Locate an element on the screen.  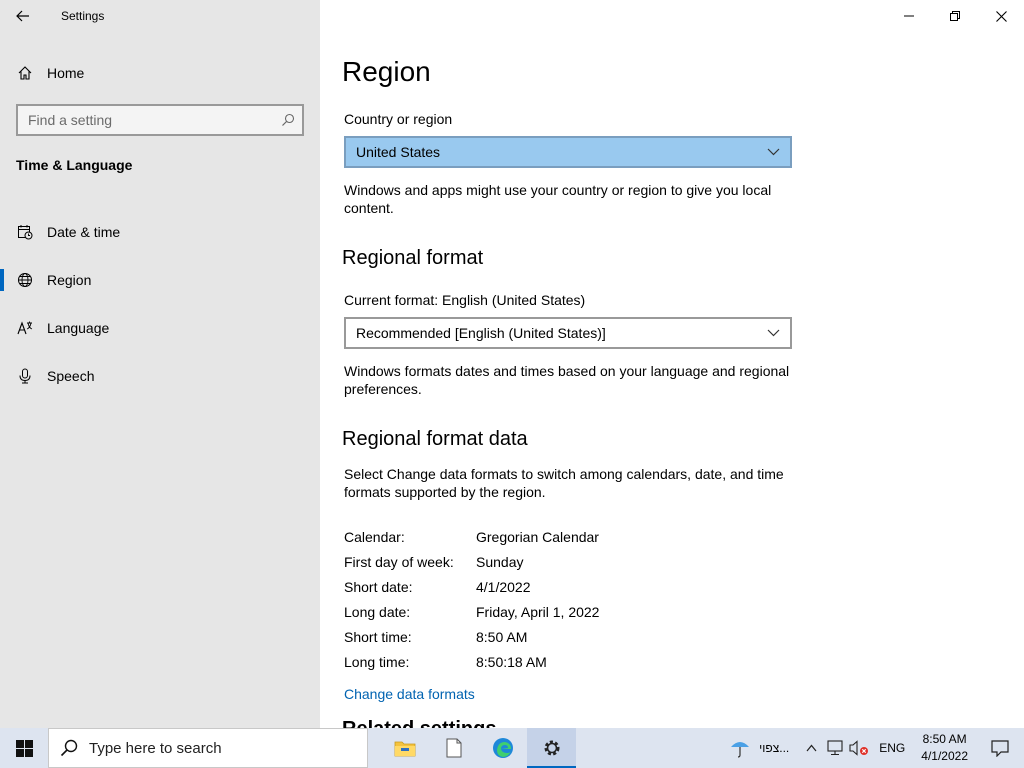
start-button is located at coordinates (24, 748).